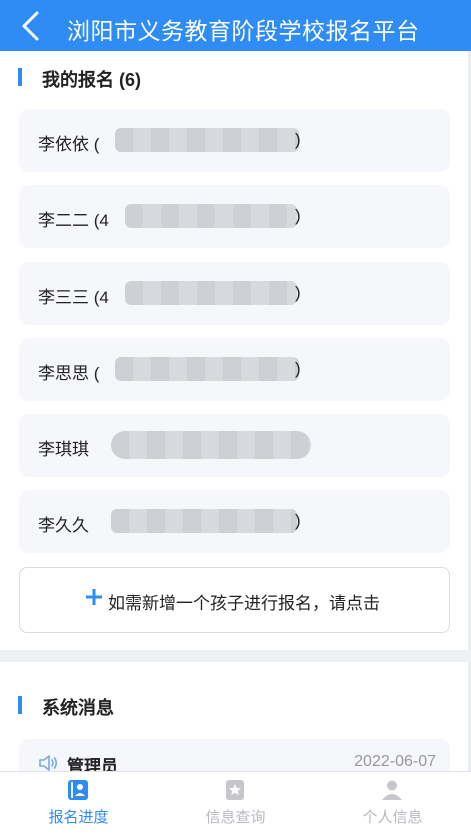 The image size is (471, 836). What do you see at coordinates (244, 603) in the screenshot?
I see `add-child-label: 如需新增一个孩子进行报名，请点击` at bounding box center [244, 603].